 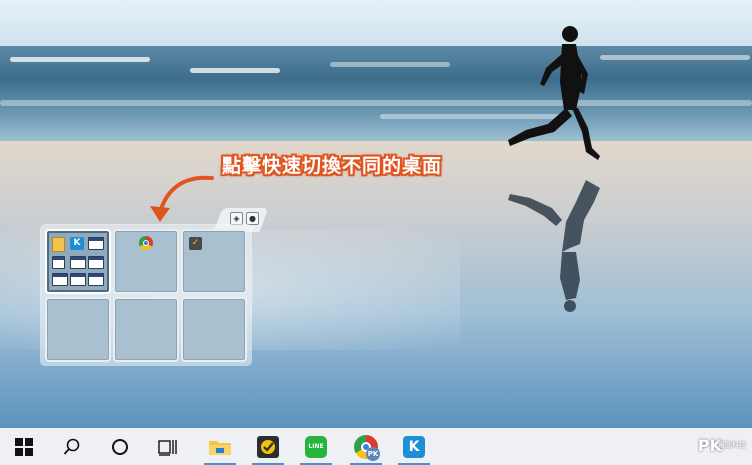 I want to click on cortana-button, so click(x=120, y=446).